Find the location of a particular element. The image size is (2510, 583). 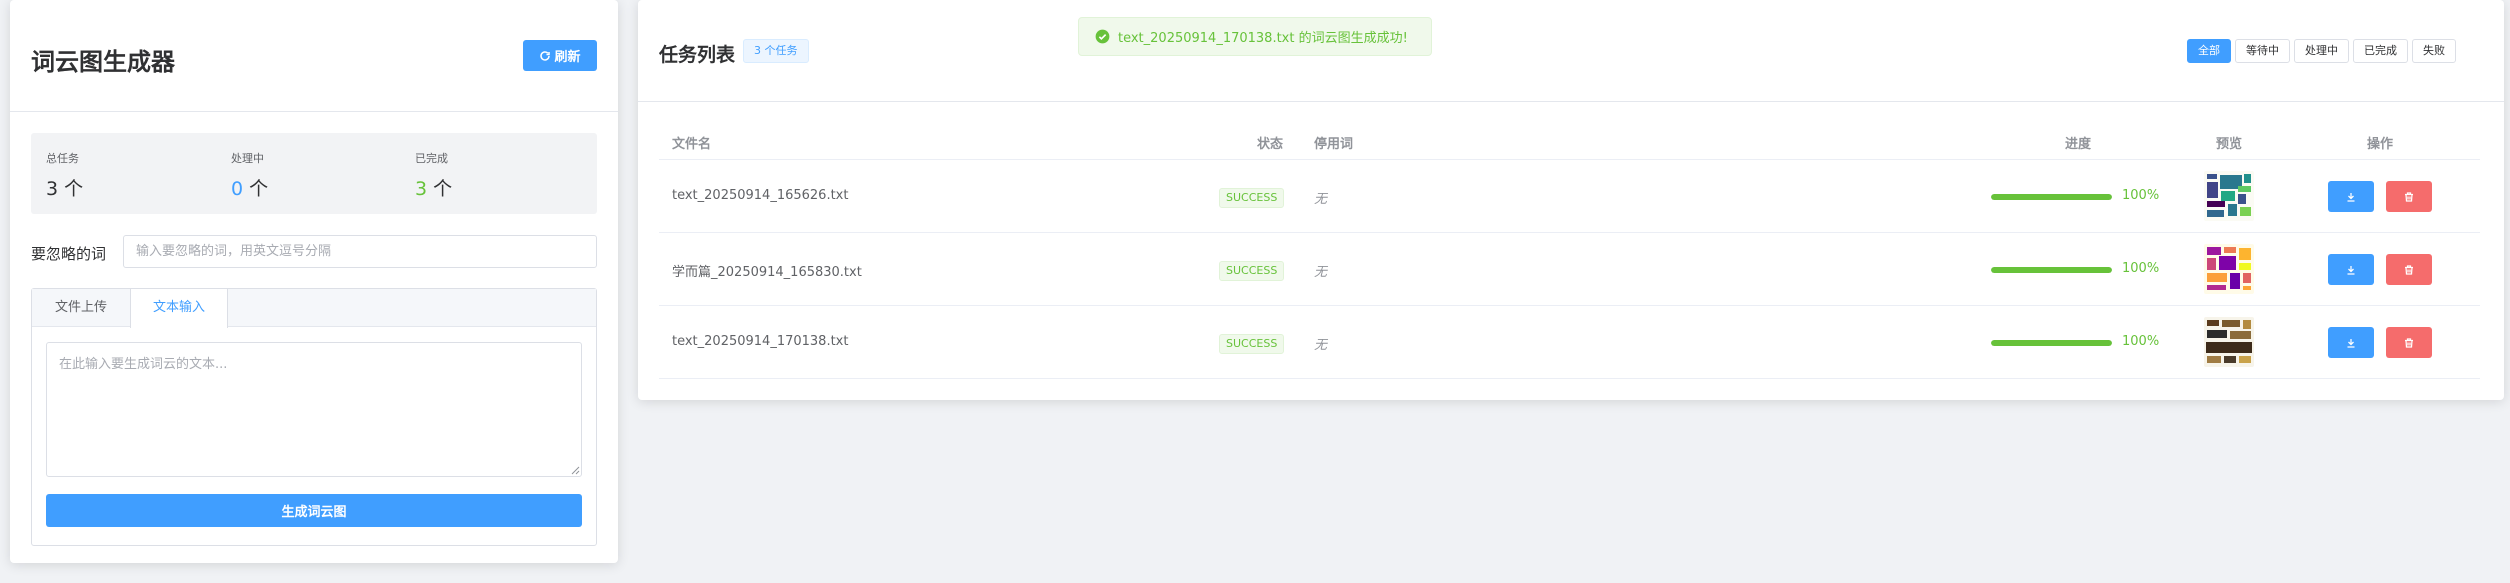

filter-waiting: 等待中 is located at coordinates (2262, 51).